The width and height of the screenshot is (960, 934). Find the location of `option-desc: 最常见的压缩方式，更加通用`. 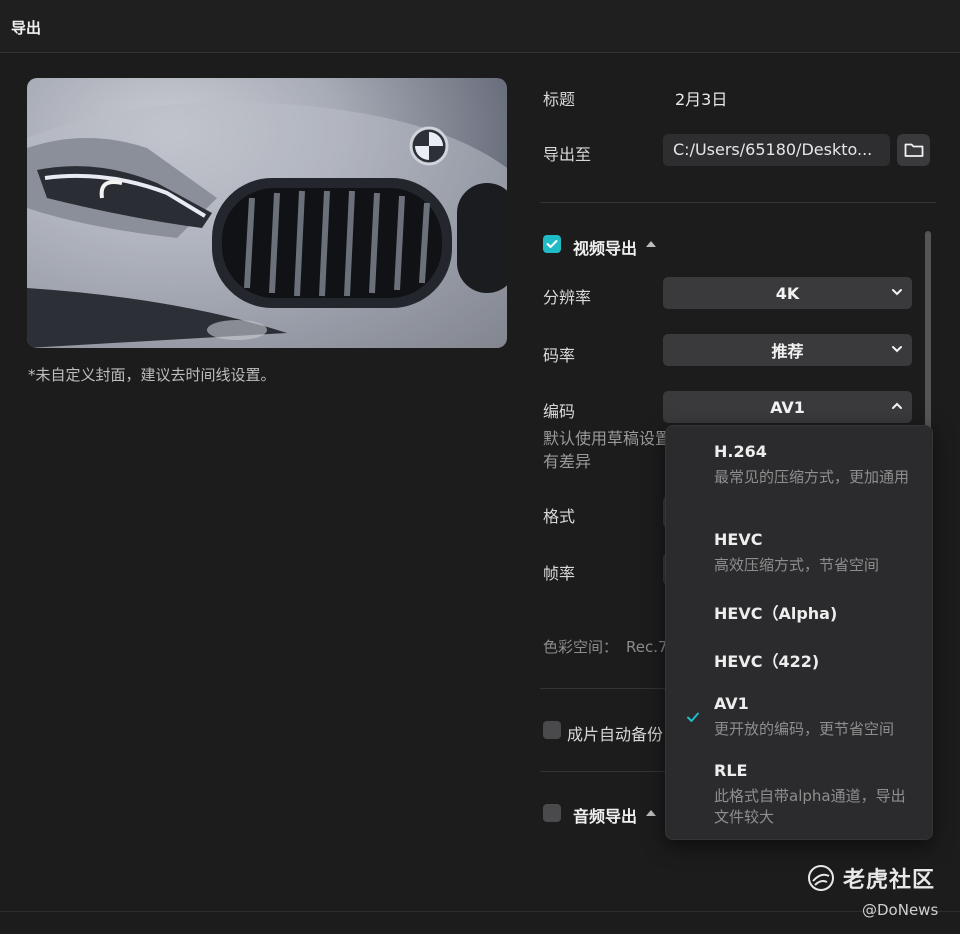

option-desc: 最常见的压缩方式，更加通用 is located at coordinates (812, 477).